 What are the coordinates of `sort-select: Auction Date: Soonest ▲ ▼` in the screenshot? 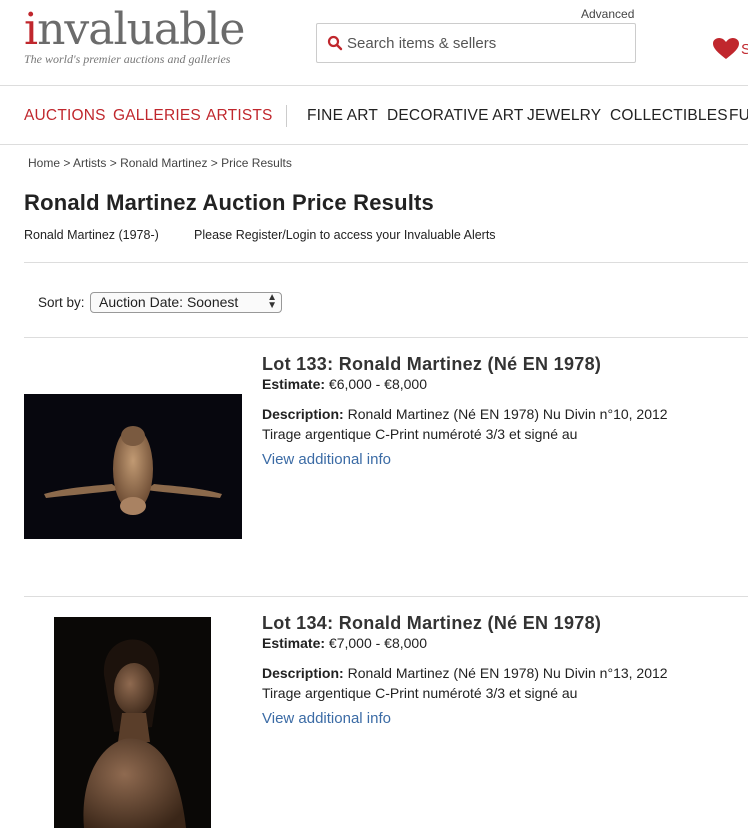 It's located at (186, 302).